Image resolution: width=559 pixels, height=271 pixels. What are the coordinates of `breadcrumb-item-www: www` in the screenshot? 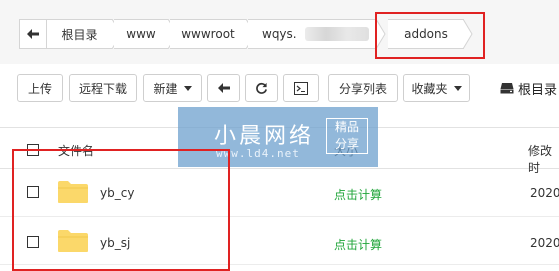 It's located at (141, 34).